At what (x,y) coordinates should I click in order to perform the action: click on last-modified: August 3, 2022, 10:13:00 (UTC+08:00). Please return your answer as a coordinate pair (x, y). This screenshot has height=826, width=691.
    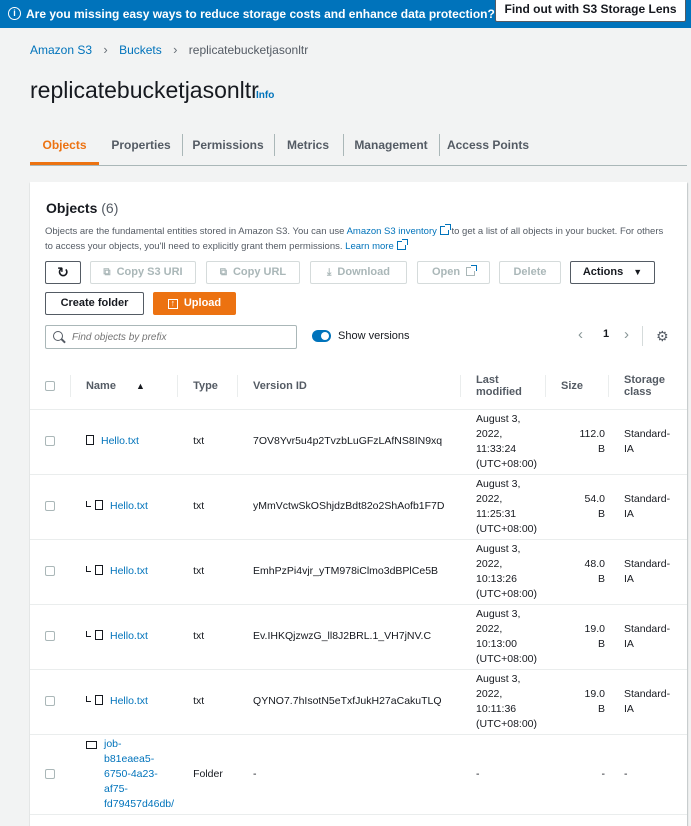
    Looking at the image, I should click on (504, 637).